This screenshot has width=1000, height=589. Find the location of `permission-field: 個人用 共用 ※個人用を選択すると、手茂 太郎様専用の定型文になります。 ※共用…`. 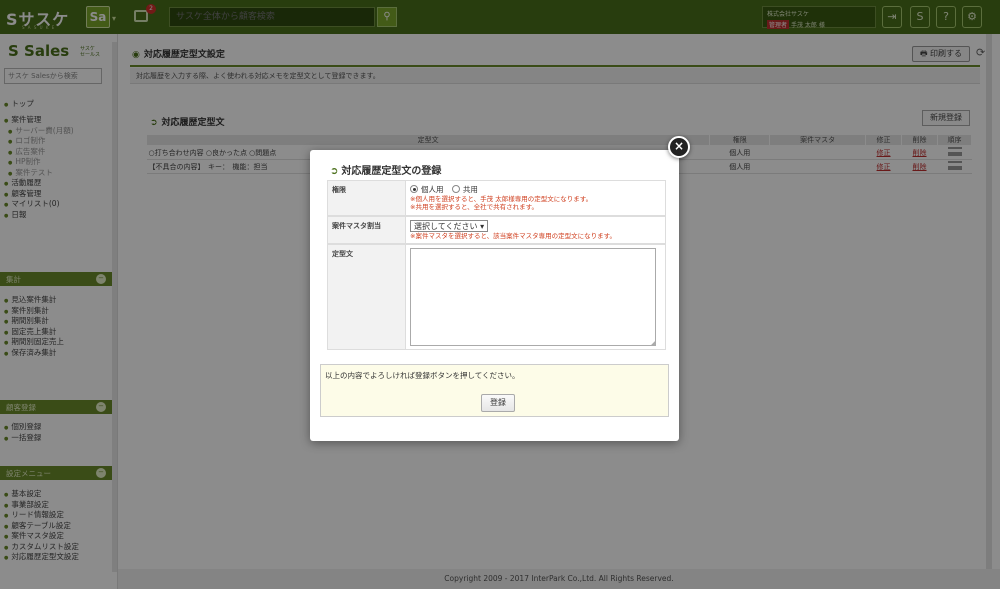

permission-field: 個人用 共用 ※個人用を選択すると、手茂 太郎様専用の定型文になります。 ※共用… is located at coordinates (535, 197).